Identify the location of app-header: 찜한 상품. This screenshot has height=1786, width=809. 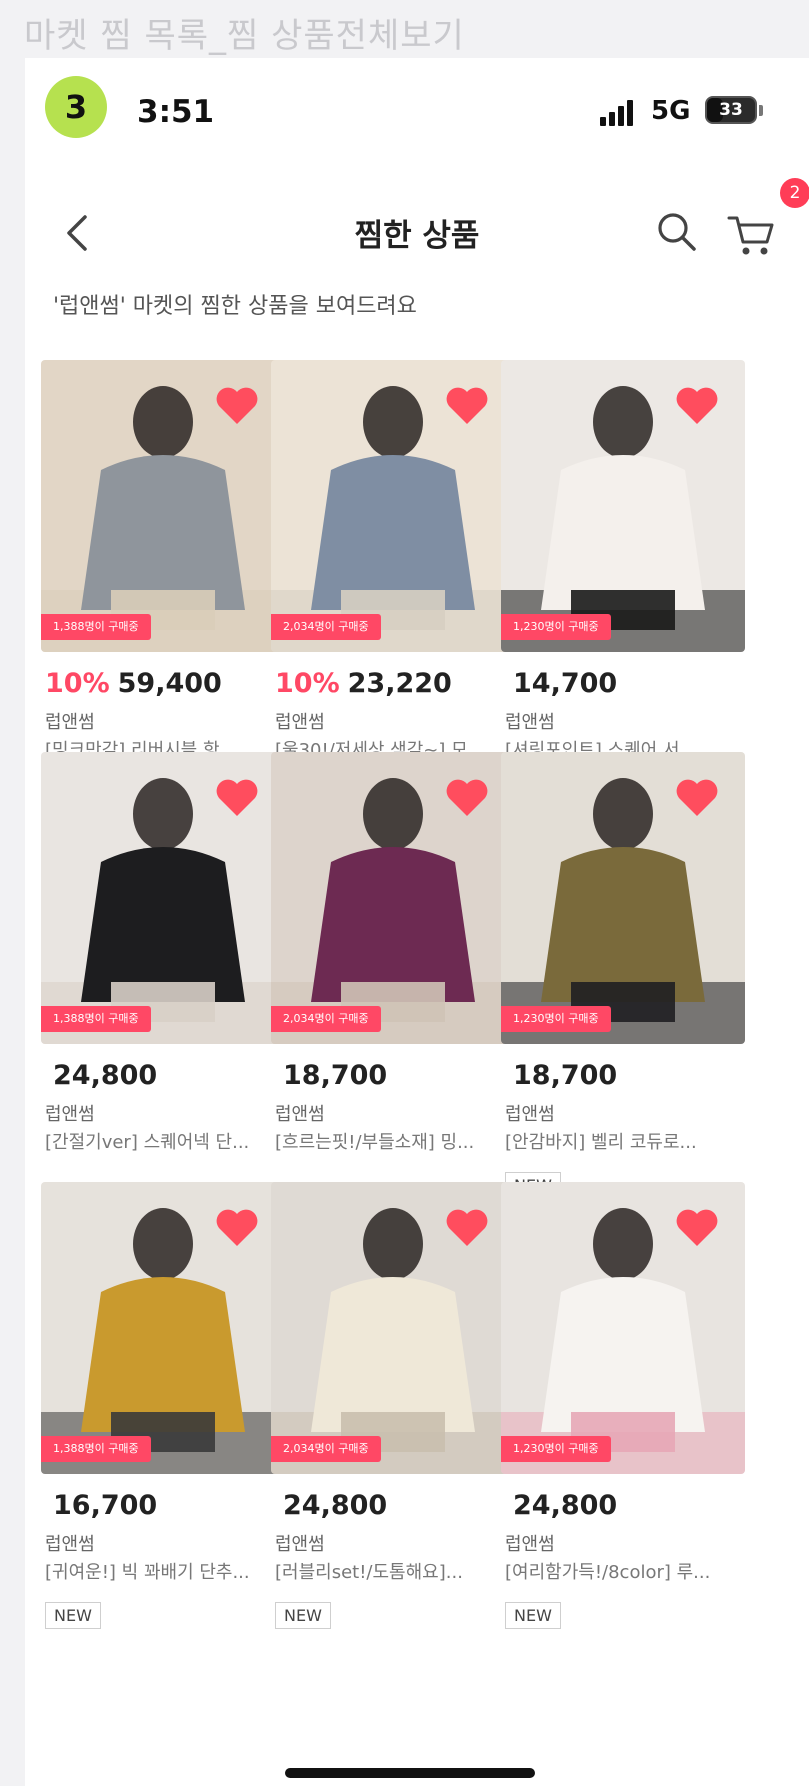
(417, 233).